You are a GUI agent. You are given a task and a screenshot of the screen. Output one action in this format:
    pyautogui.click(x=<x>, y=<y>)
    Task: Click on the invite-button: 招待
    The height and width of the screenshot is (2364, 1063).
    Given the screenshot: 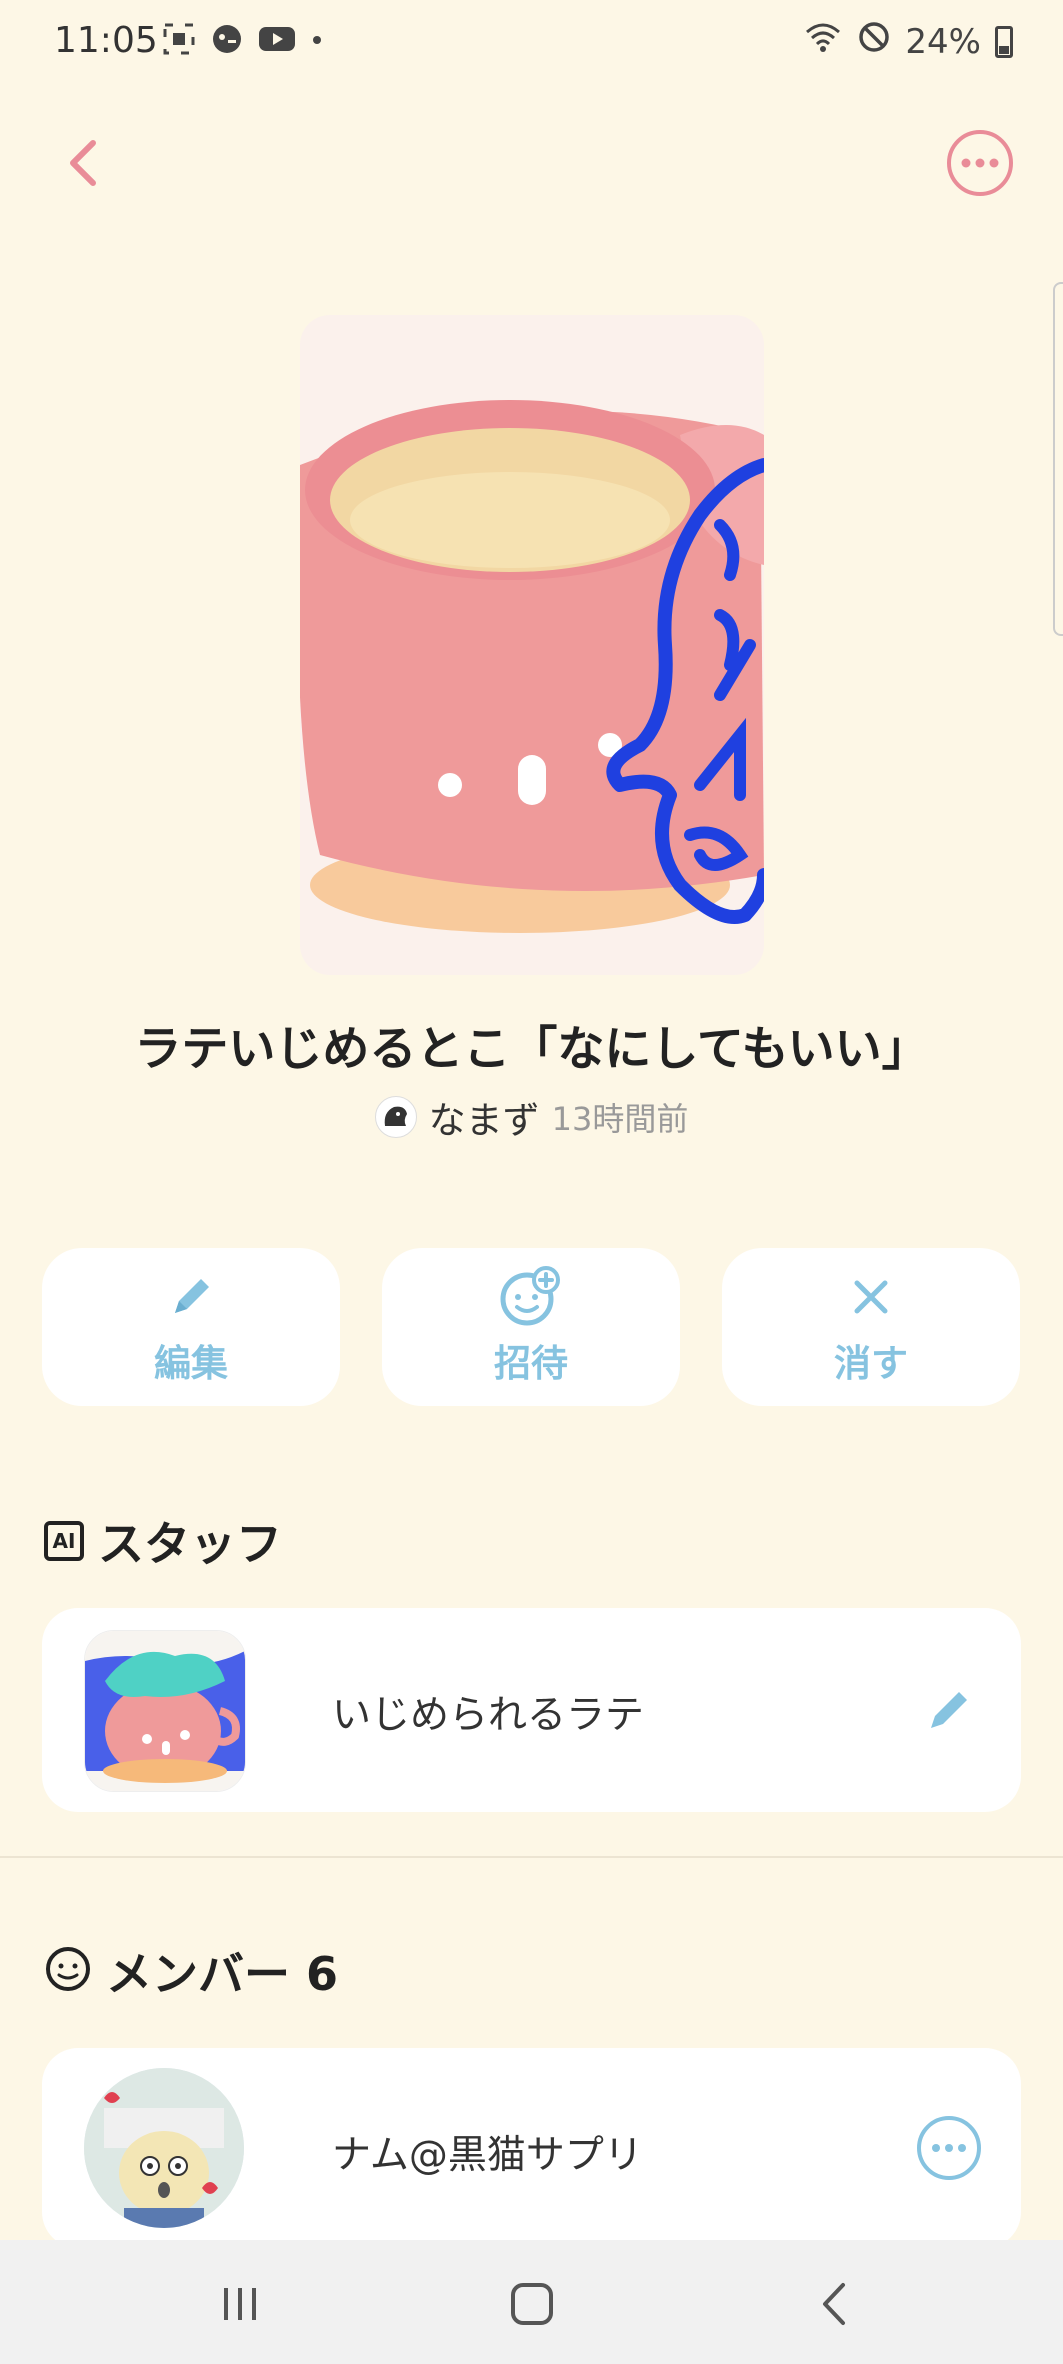 What is the action you would take?
    pyautogui.click(x=531, y=1327)
    